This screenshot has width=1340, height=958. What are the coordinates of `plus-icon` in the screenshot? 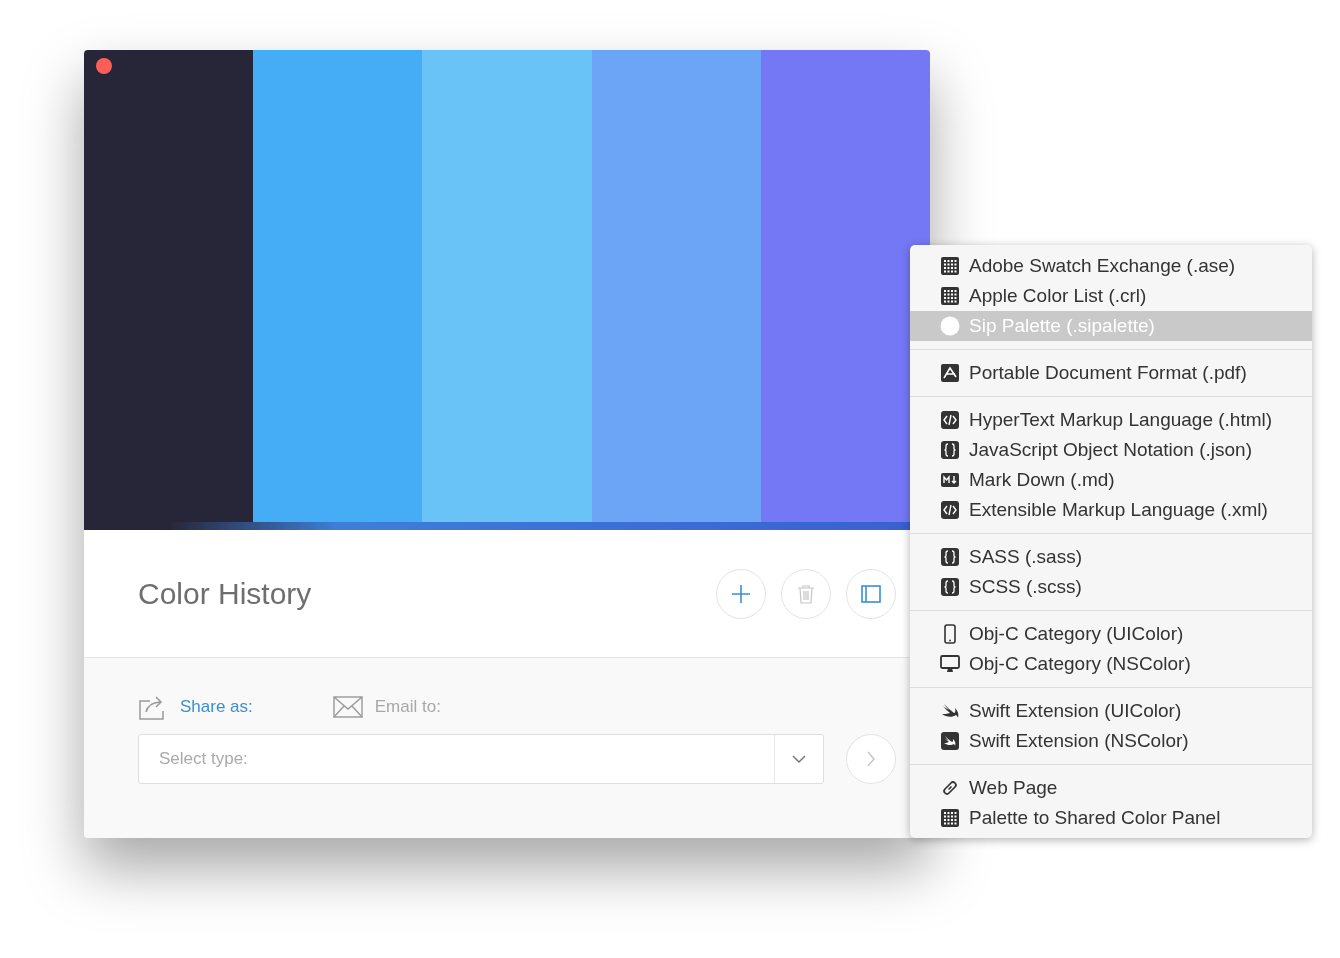 It's located at (741, 593).